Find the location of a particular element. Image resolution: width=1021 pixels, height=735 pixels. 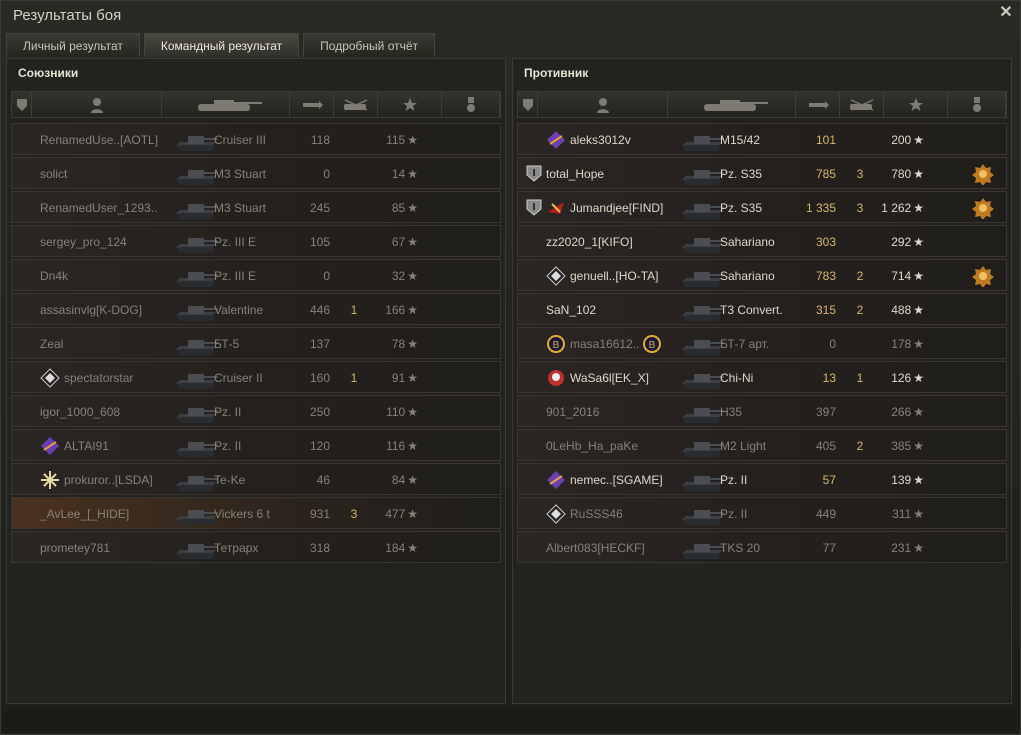

player-name: total_Hope is located at coordinates (575, 174).